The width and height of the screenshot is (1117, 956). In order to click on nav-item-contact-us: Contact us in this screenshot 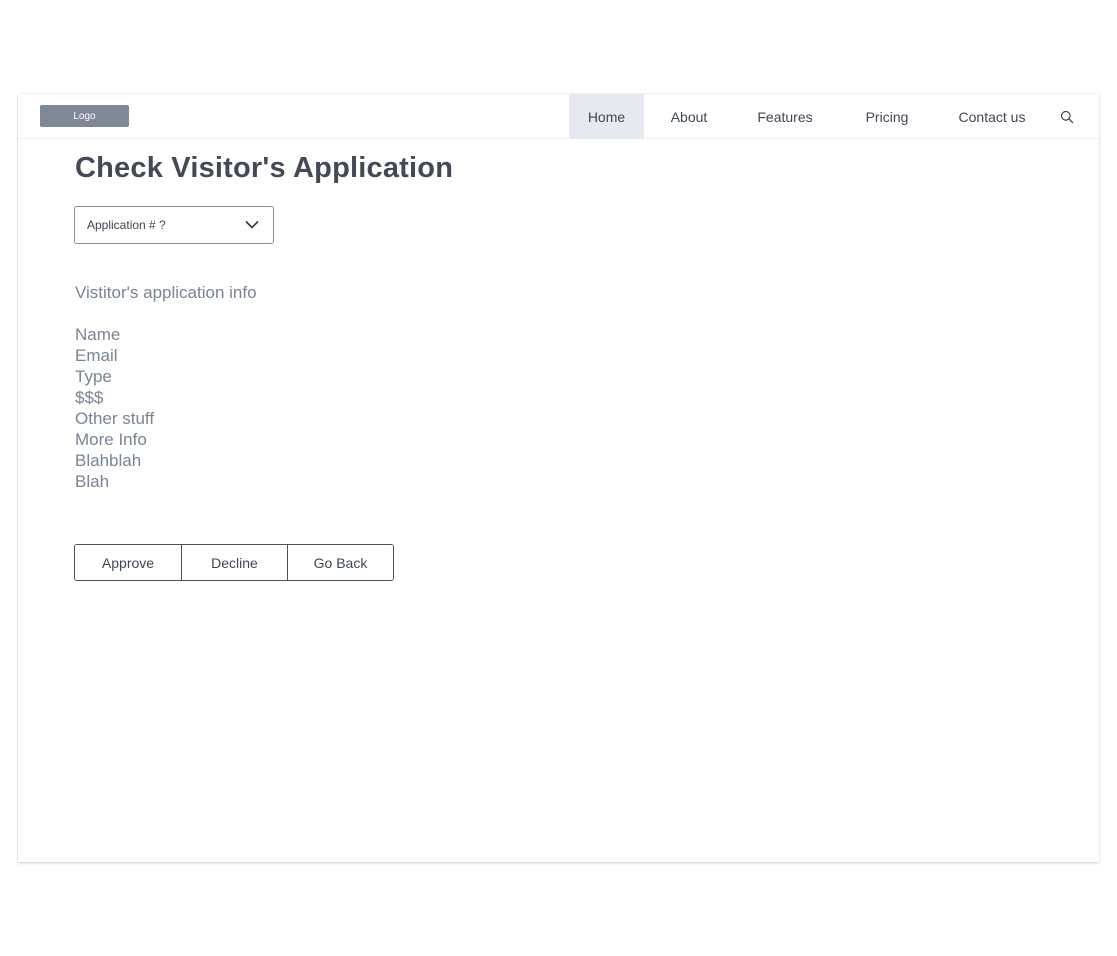, I will do `click(992, 116)`.